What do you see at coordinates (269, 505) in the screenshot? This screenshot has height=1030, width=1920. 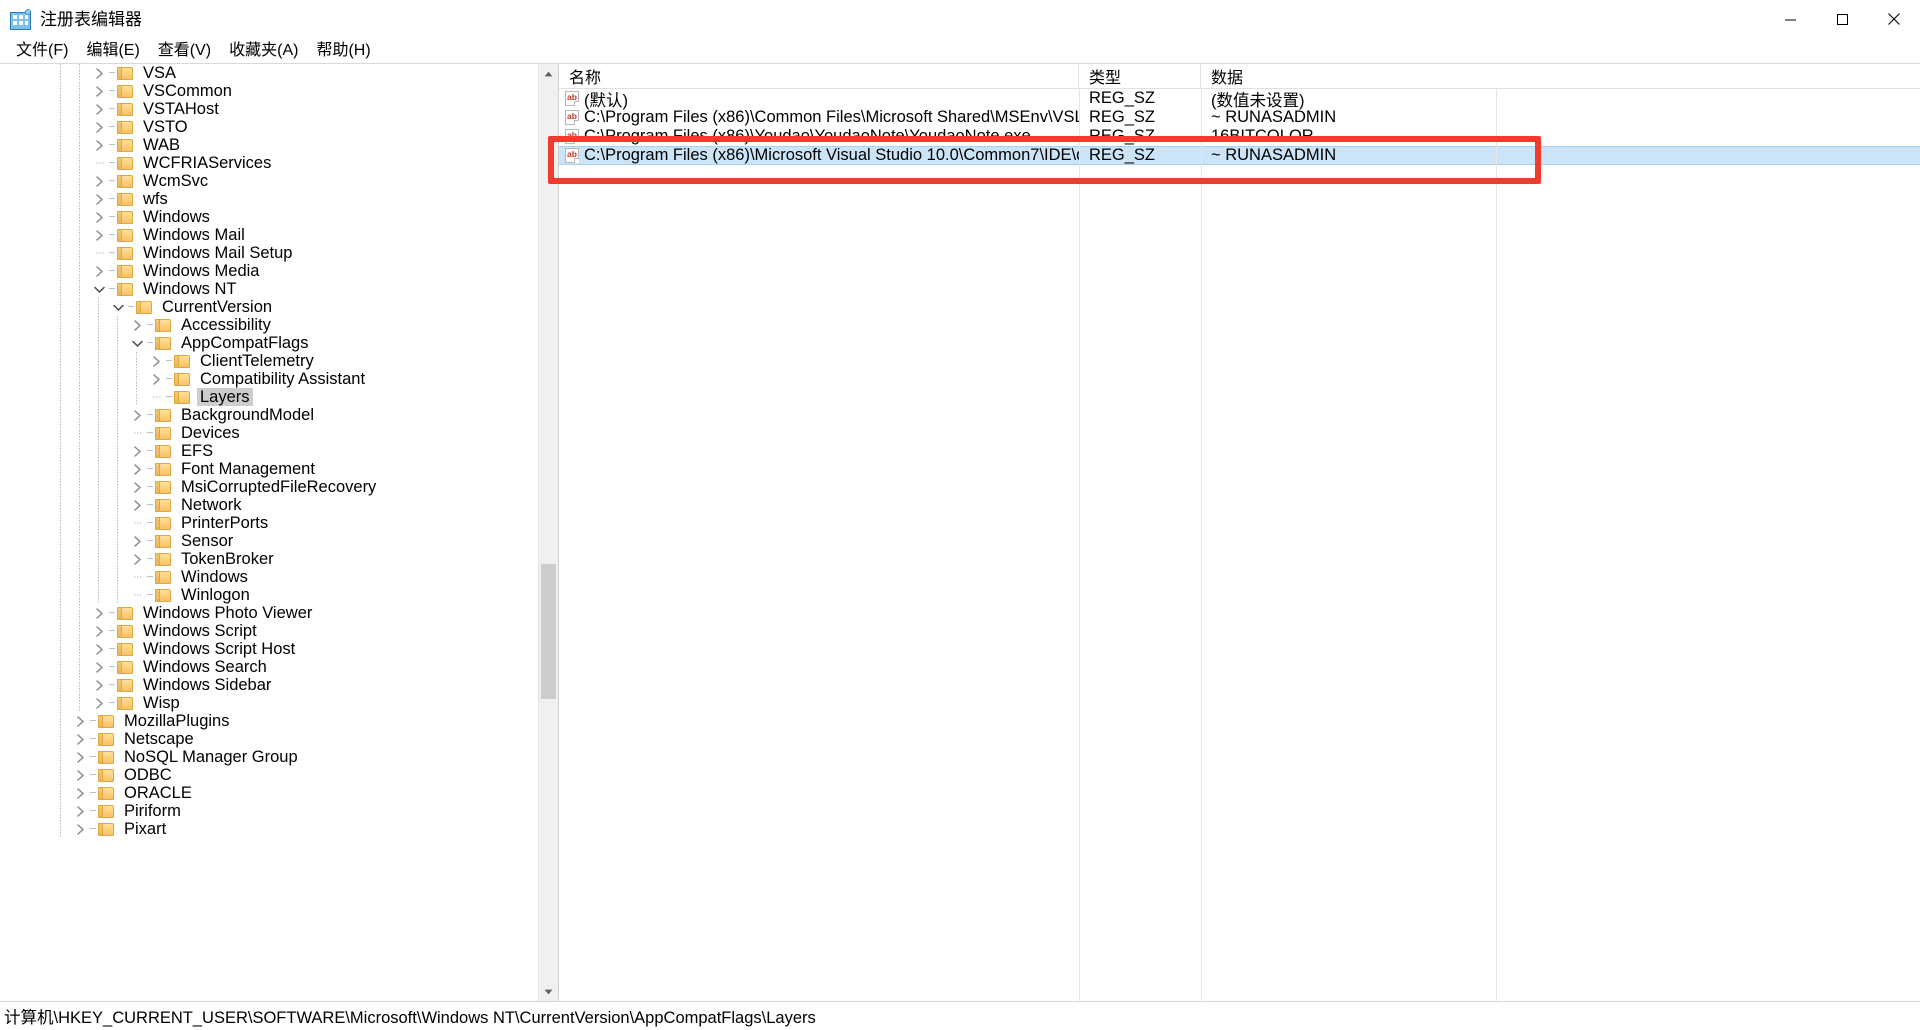 I see `tree-item-network: Network` at bounding box center [269, 505].